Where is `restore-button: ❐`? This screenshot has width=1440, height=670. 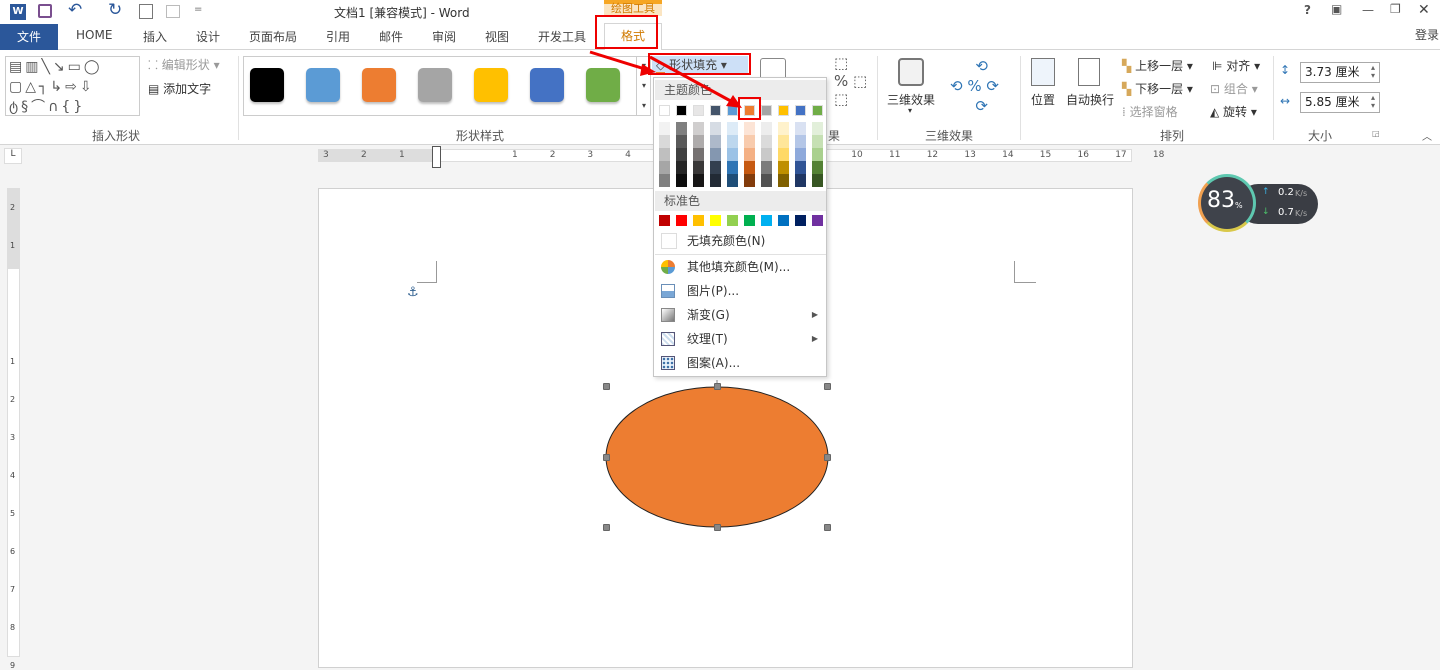
restore-button: ❐ is located at coordinates (1395, 9).